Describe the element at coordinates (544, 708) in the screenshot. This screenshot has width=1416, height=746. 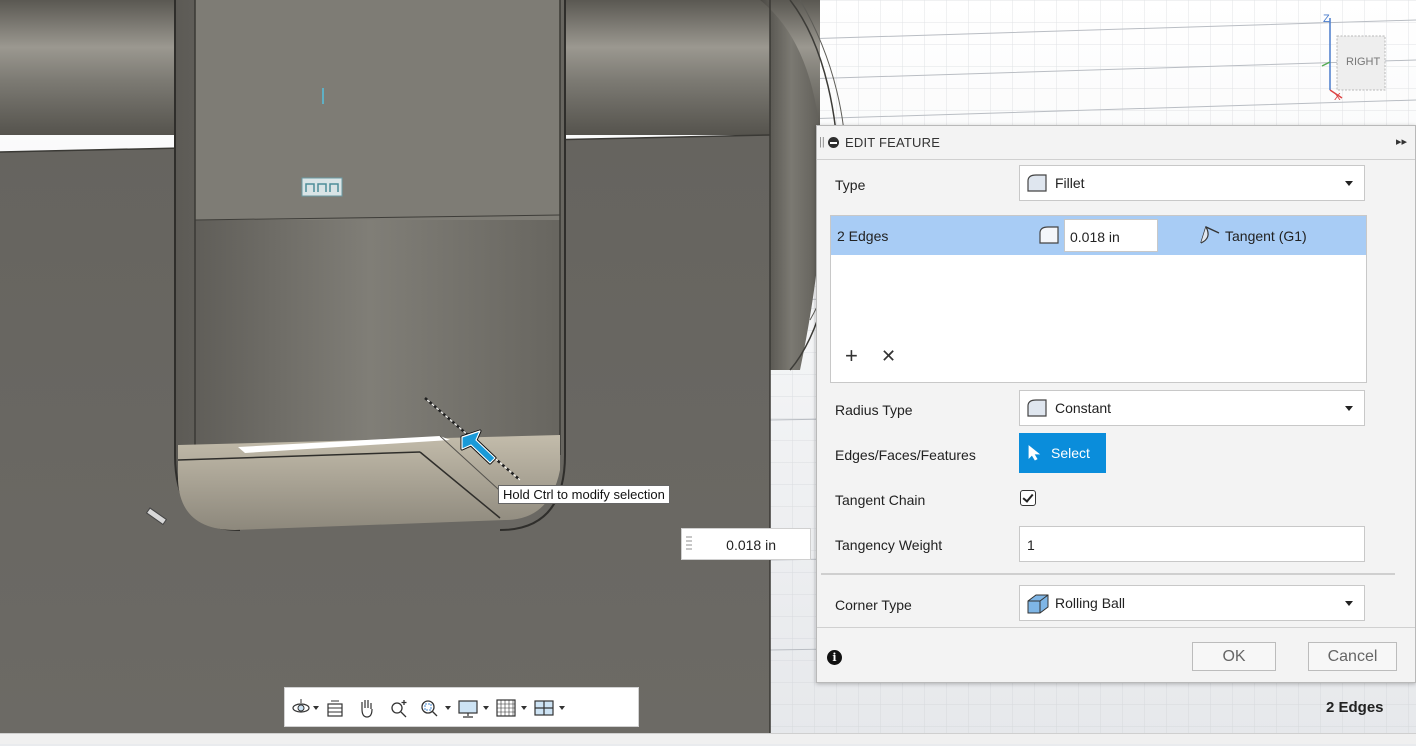
I see `viewports-icon` at that location.